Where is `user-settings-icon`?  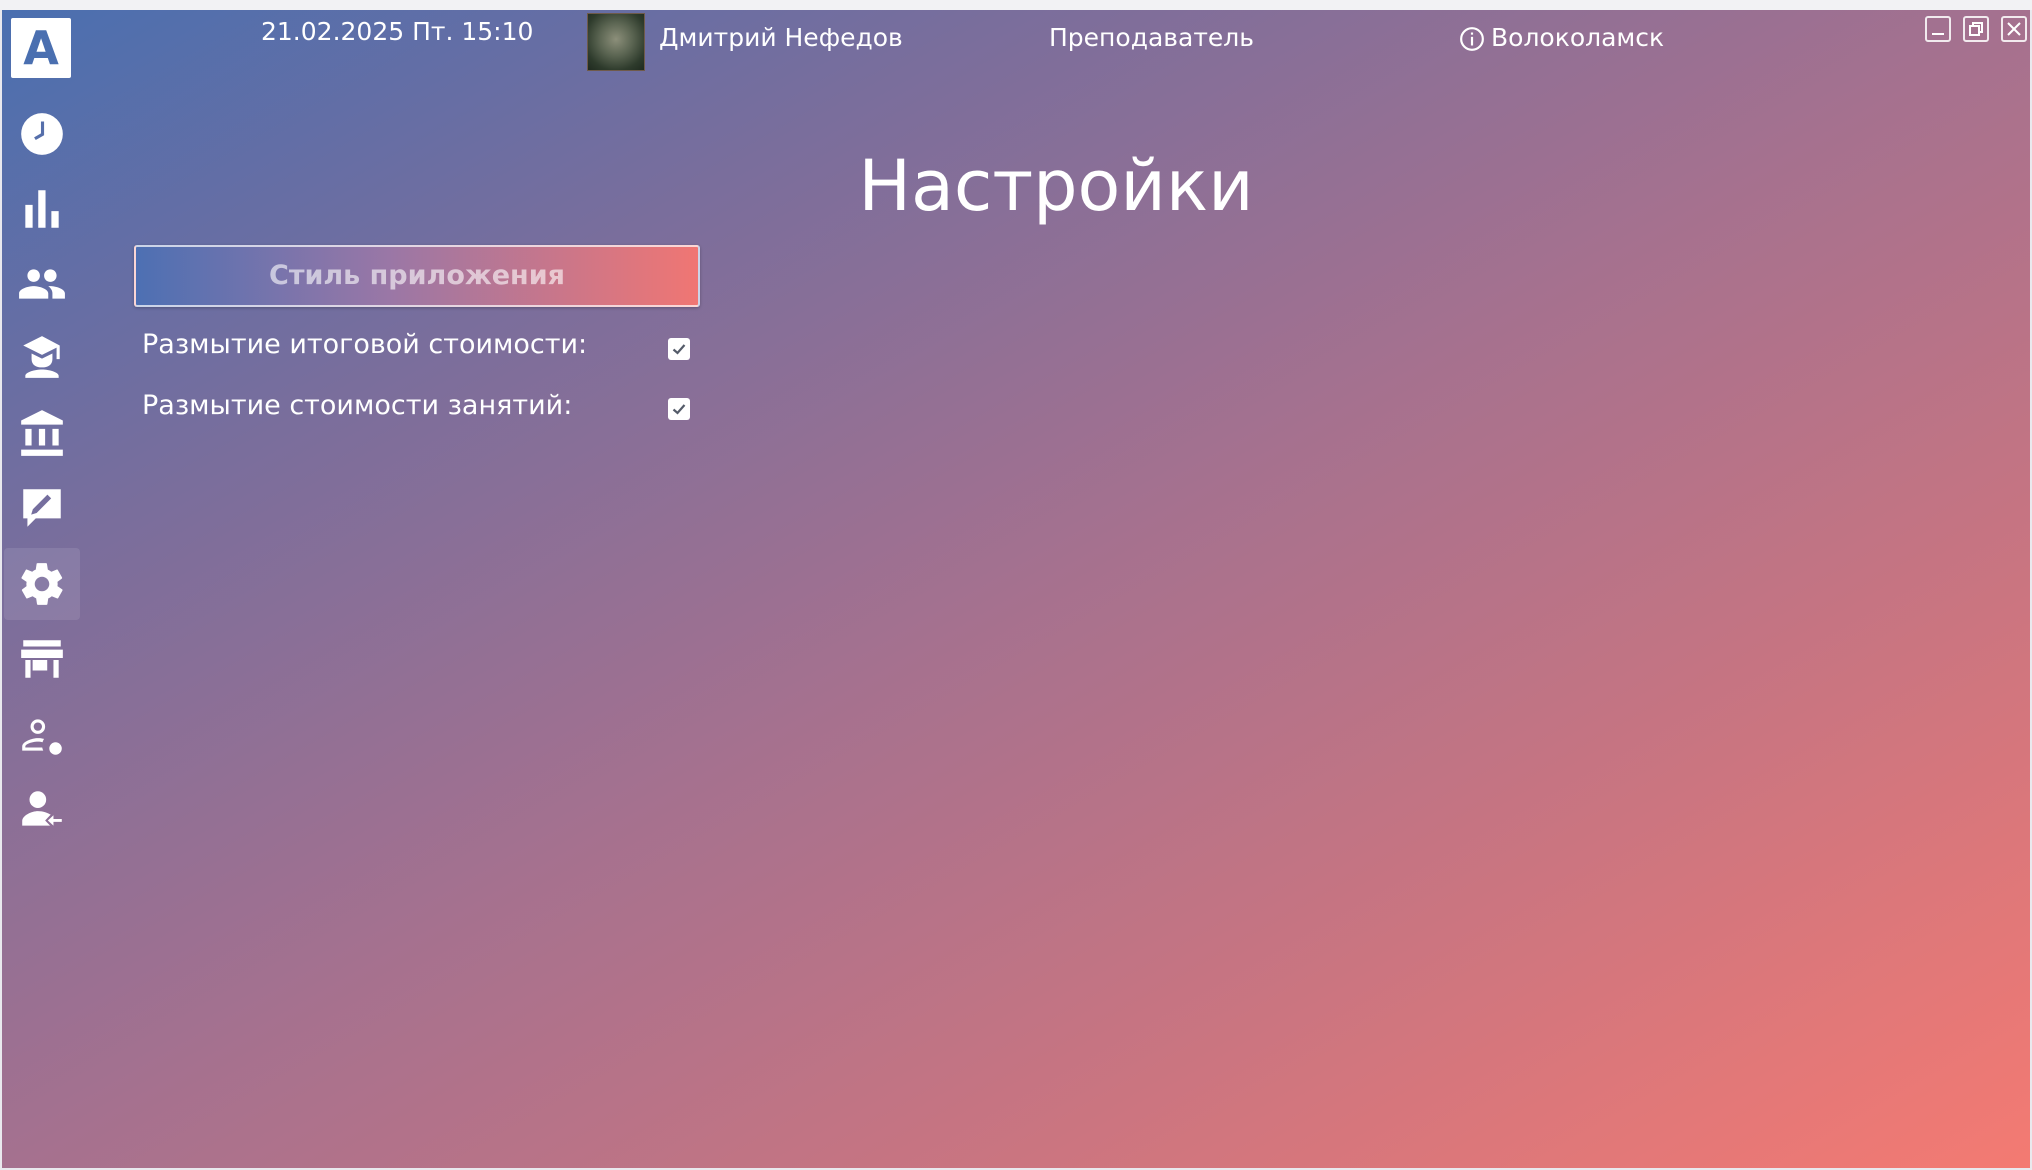 user-settings-icon is located at coordinates (42, 737).